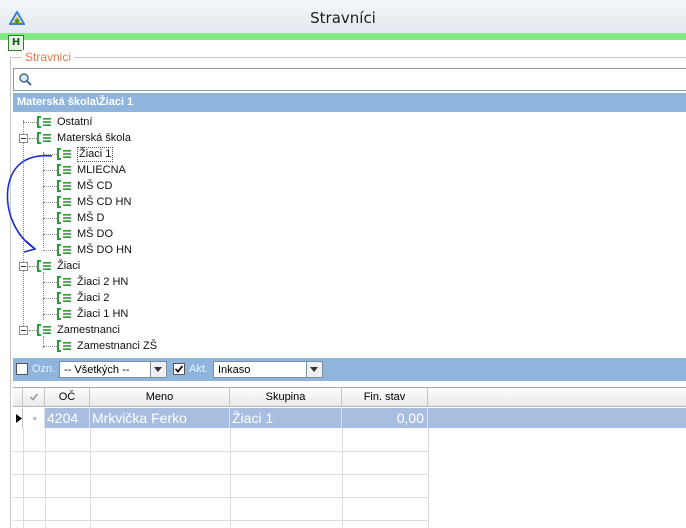 The width and height of the screenshot is (686, 528). Describe the element at coordinates (103, 314) in the screenshot. I see `tree-node-label: Žiaci 1 HN` at that location.